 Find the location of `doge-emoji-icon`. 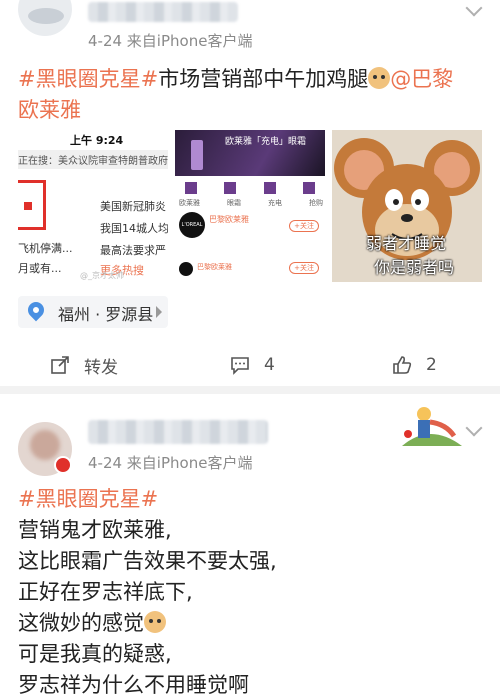

doge-emoji-icon is located at coordinates (379, 78).